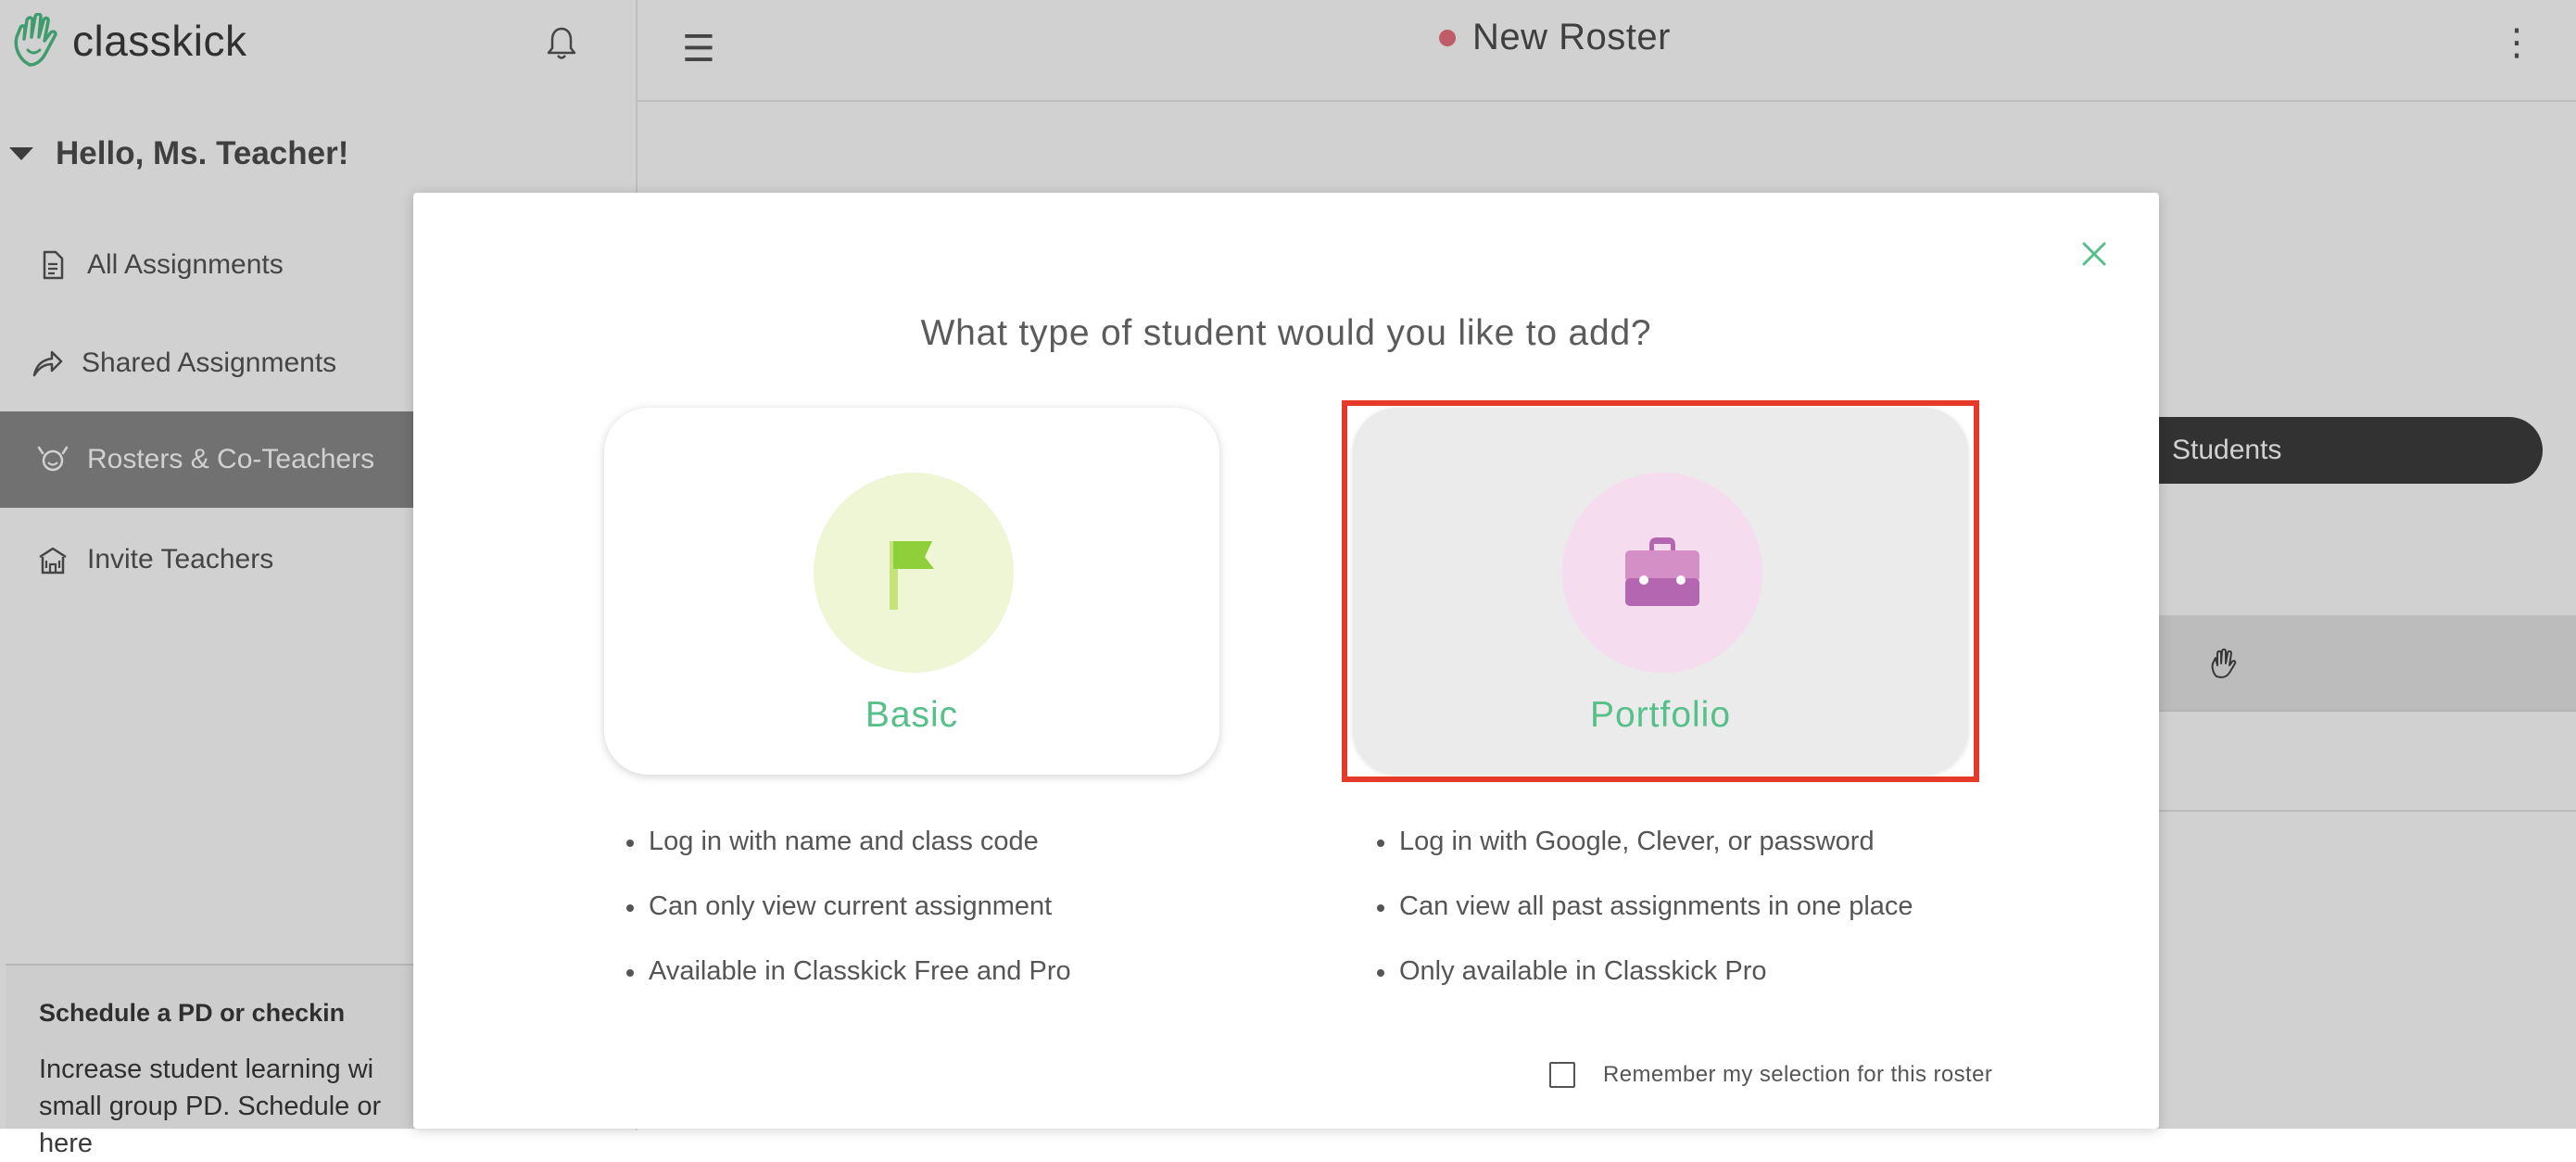  I want to click on list-item: Log in with Google, Clever, or password, so click(1645, 859).